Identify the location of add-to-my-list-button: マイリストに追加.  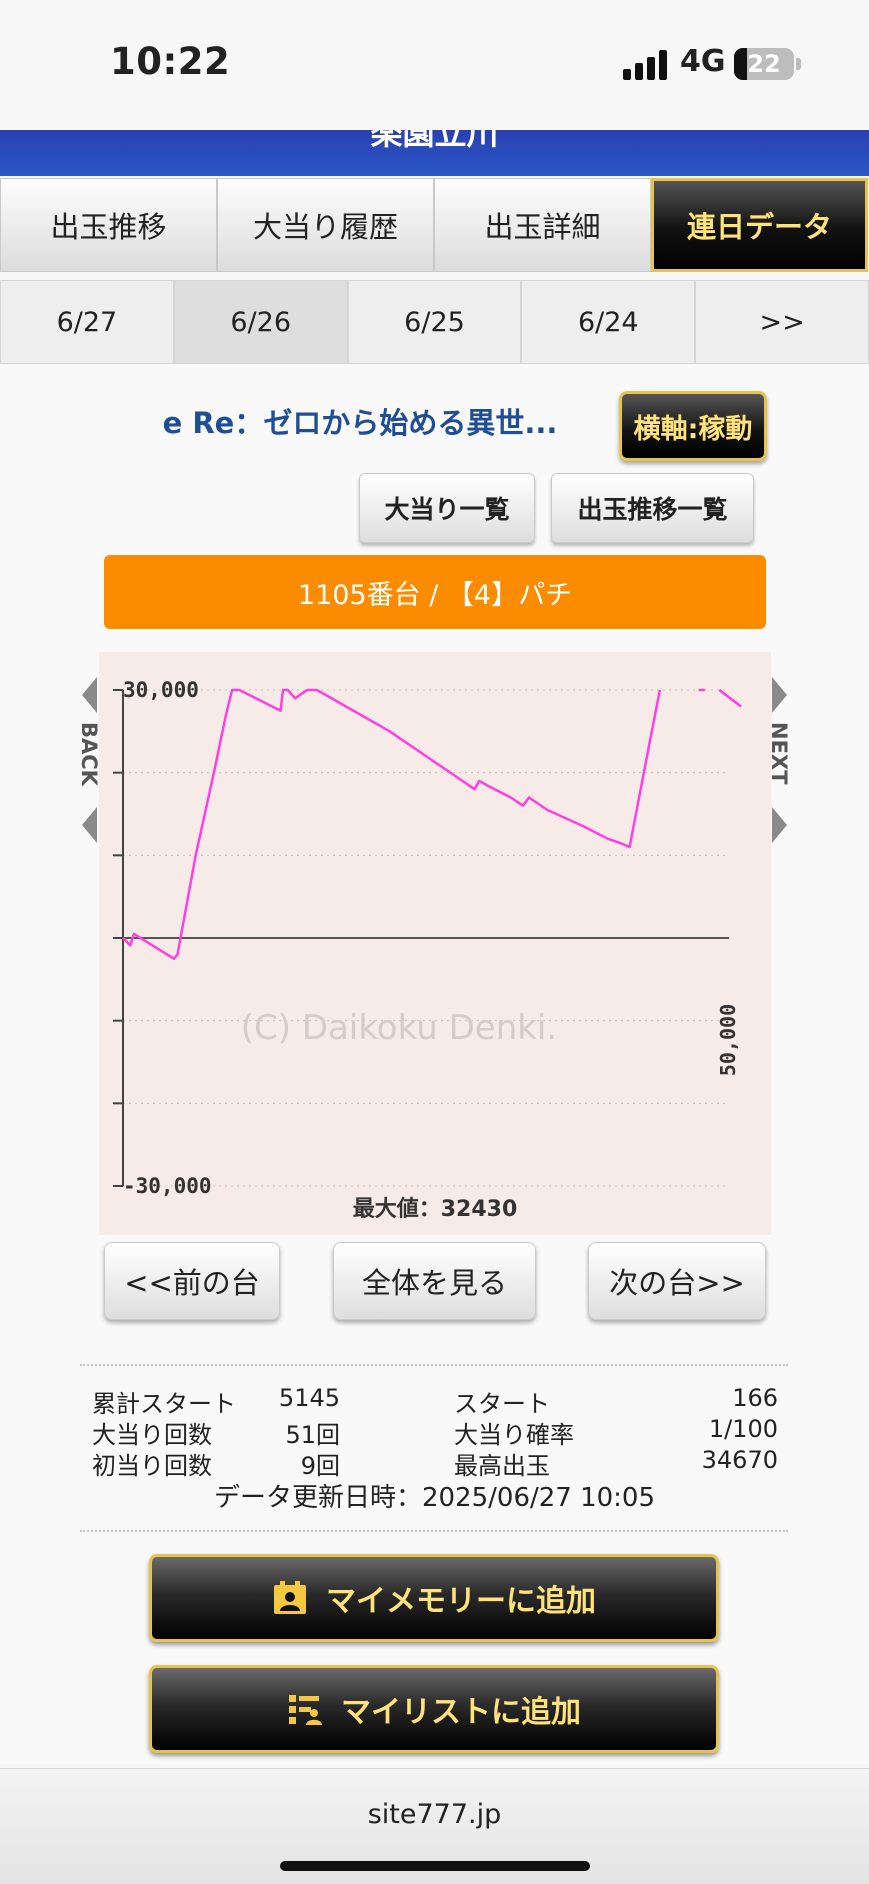
(434, 1709).